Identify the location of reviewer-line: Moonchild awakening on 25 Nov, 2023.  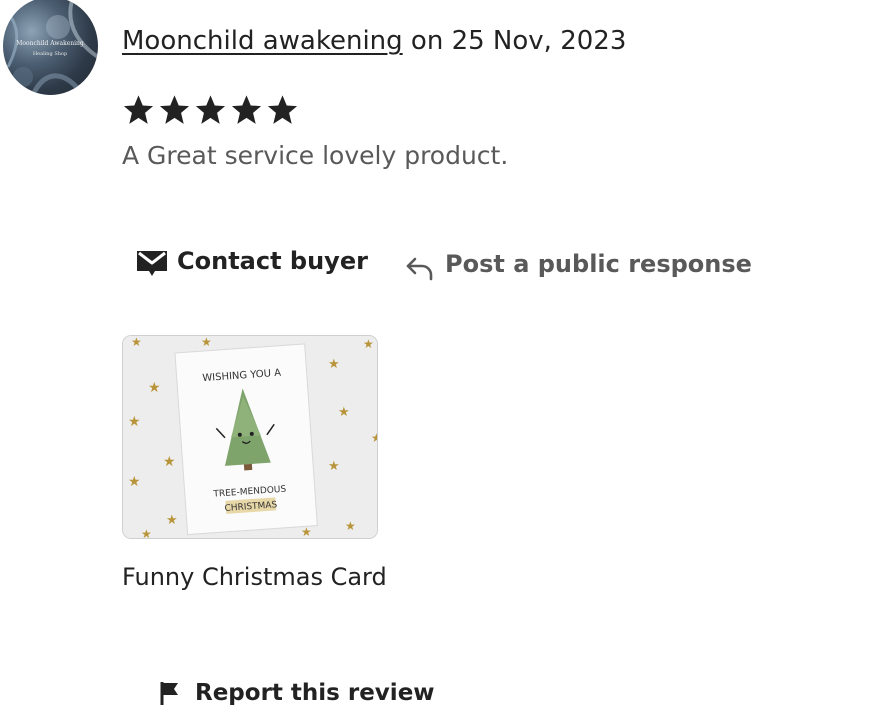
(374, 41).